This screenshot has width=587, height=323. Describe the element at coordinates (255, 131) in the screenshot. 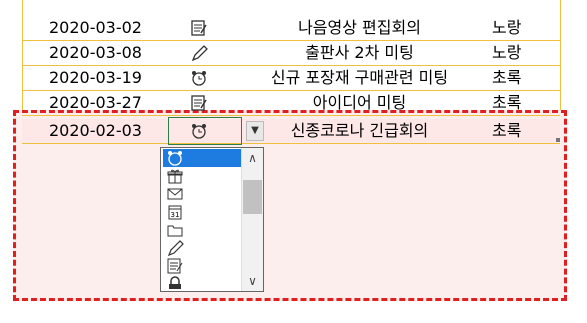

I see `dropdown-toggle-button: ▼` at that location.